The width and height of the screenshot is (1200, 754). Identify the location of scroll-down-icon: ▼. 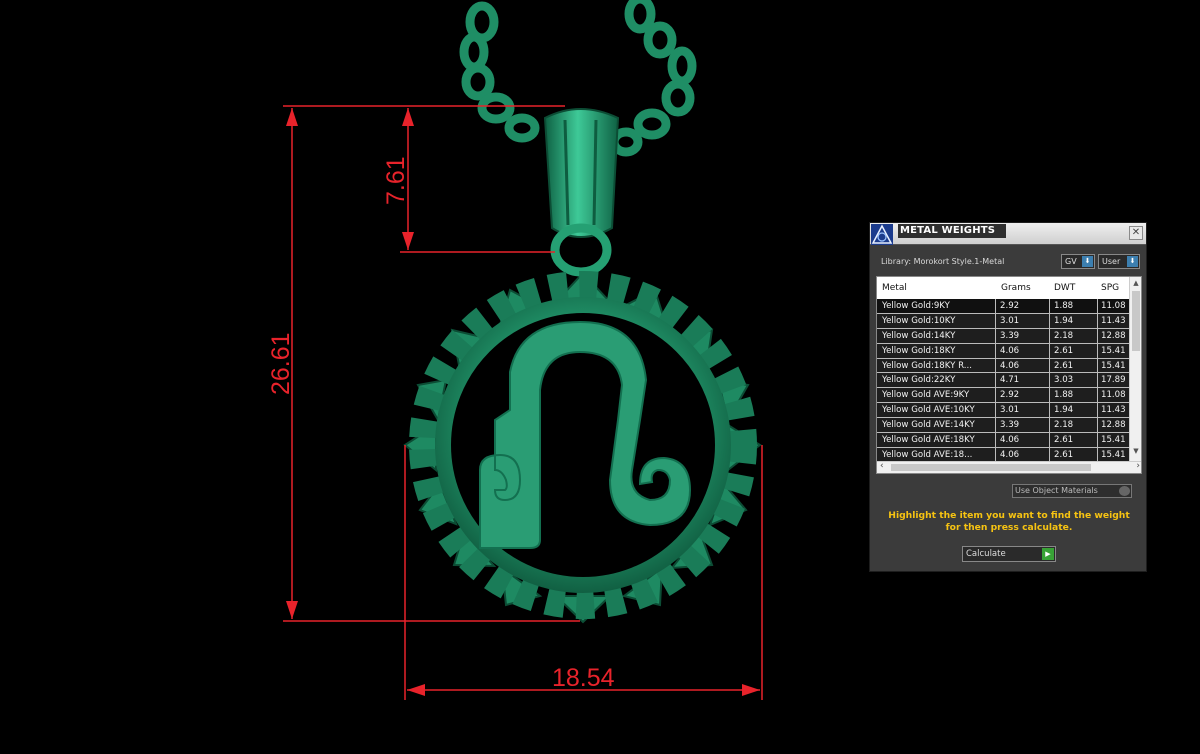
(1135, 452).